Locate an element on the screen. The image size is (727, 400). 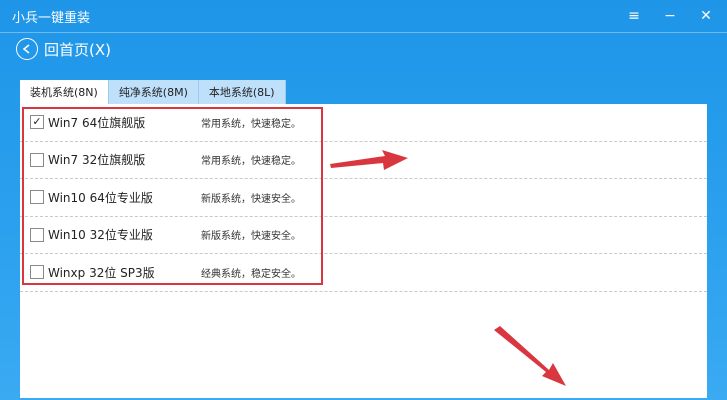
option-checkbox: ✓ is located at coordinates (37, 122).